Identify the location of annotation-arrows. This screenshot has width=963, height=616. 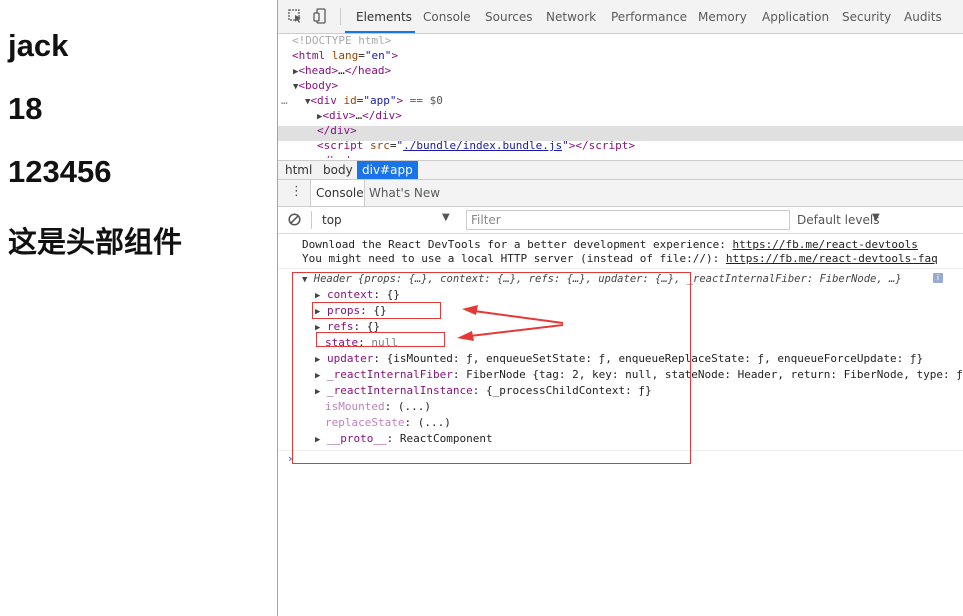
(510, 323).